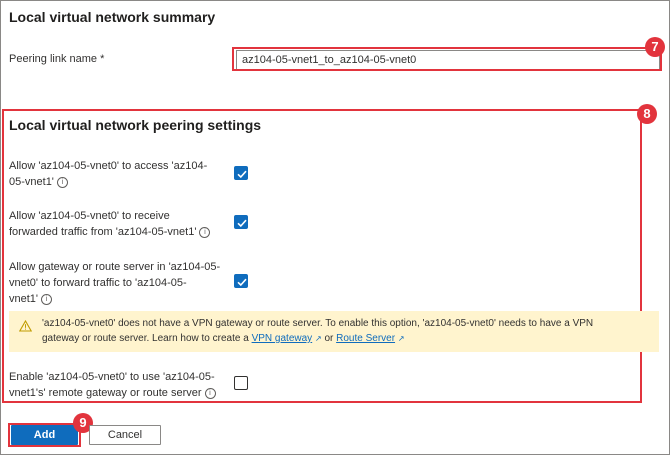 This screenshot has width=672, height=457. Describe the element at coordinates (241, 383) in the screenshot. I see `use-remote-gateway-checkbox` at that location.